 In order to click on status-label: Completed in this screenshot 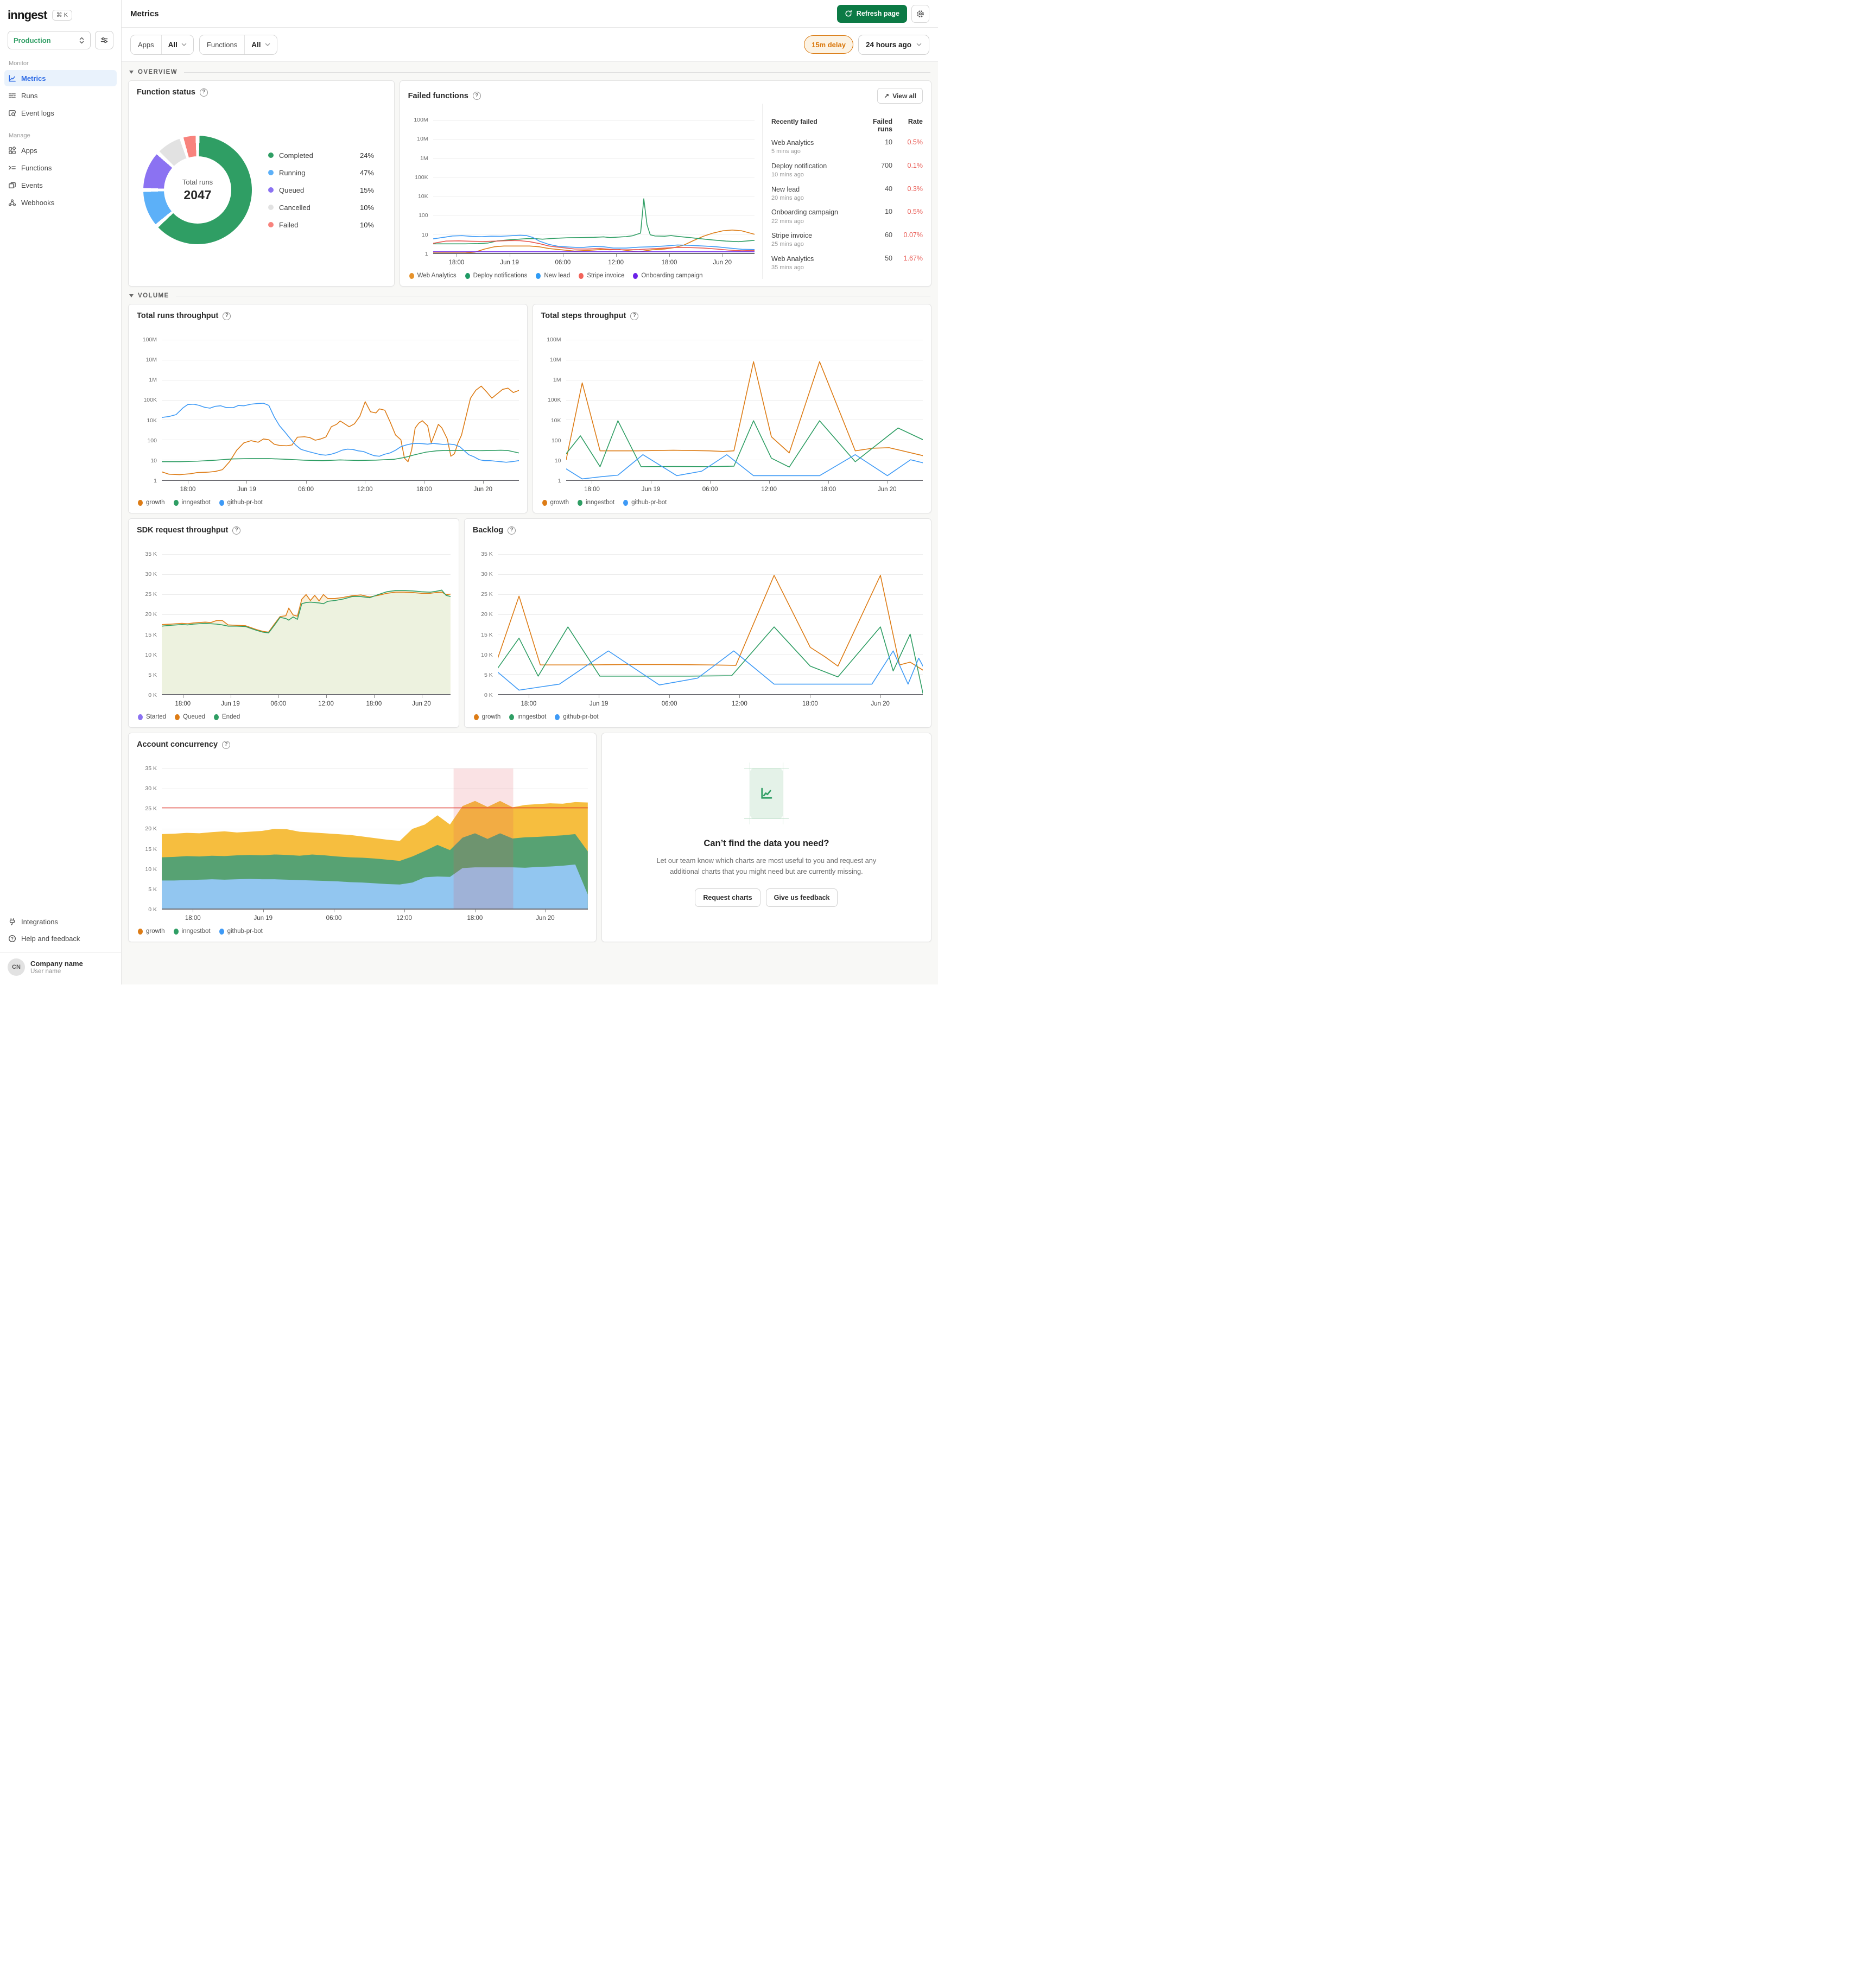, I will do `click(296, 155)`.